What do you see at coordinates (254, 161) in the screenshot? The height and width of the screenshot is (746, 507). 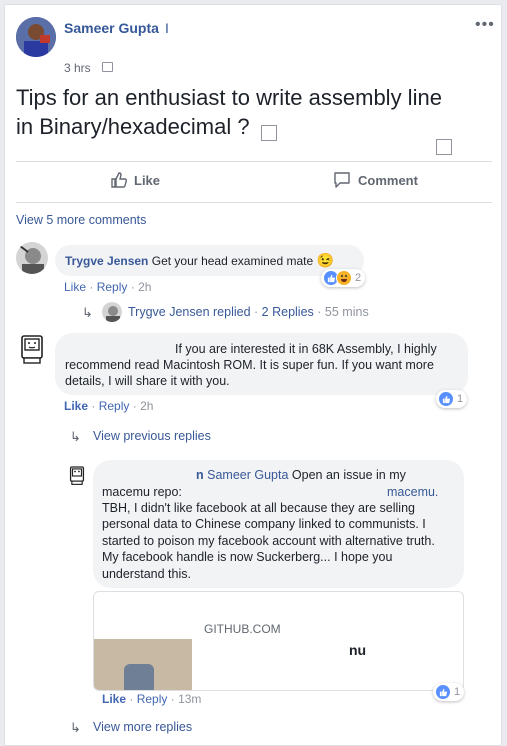 I see `action-divider-top` at bounding box center [254, 161].